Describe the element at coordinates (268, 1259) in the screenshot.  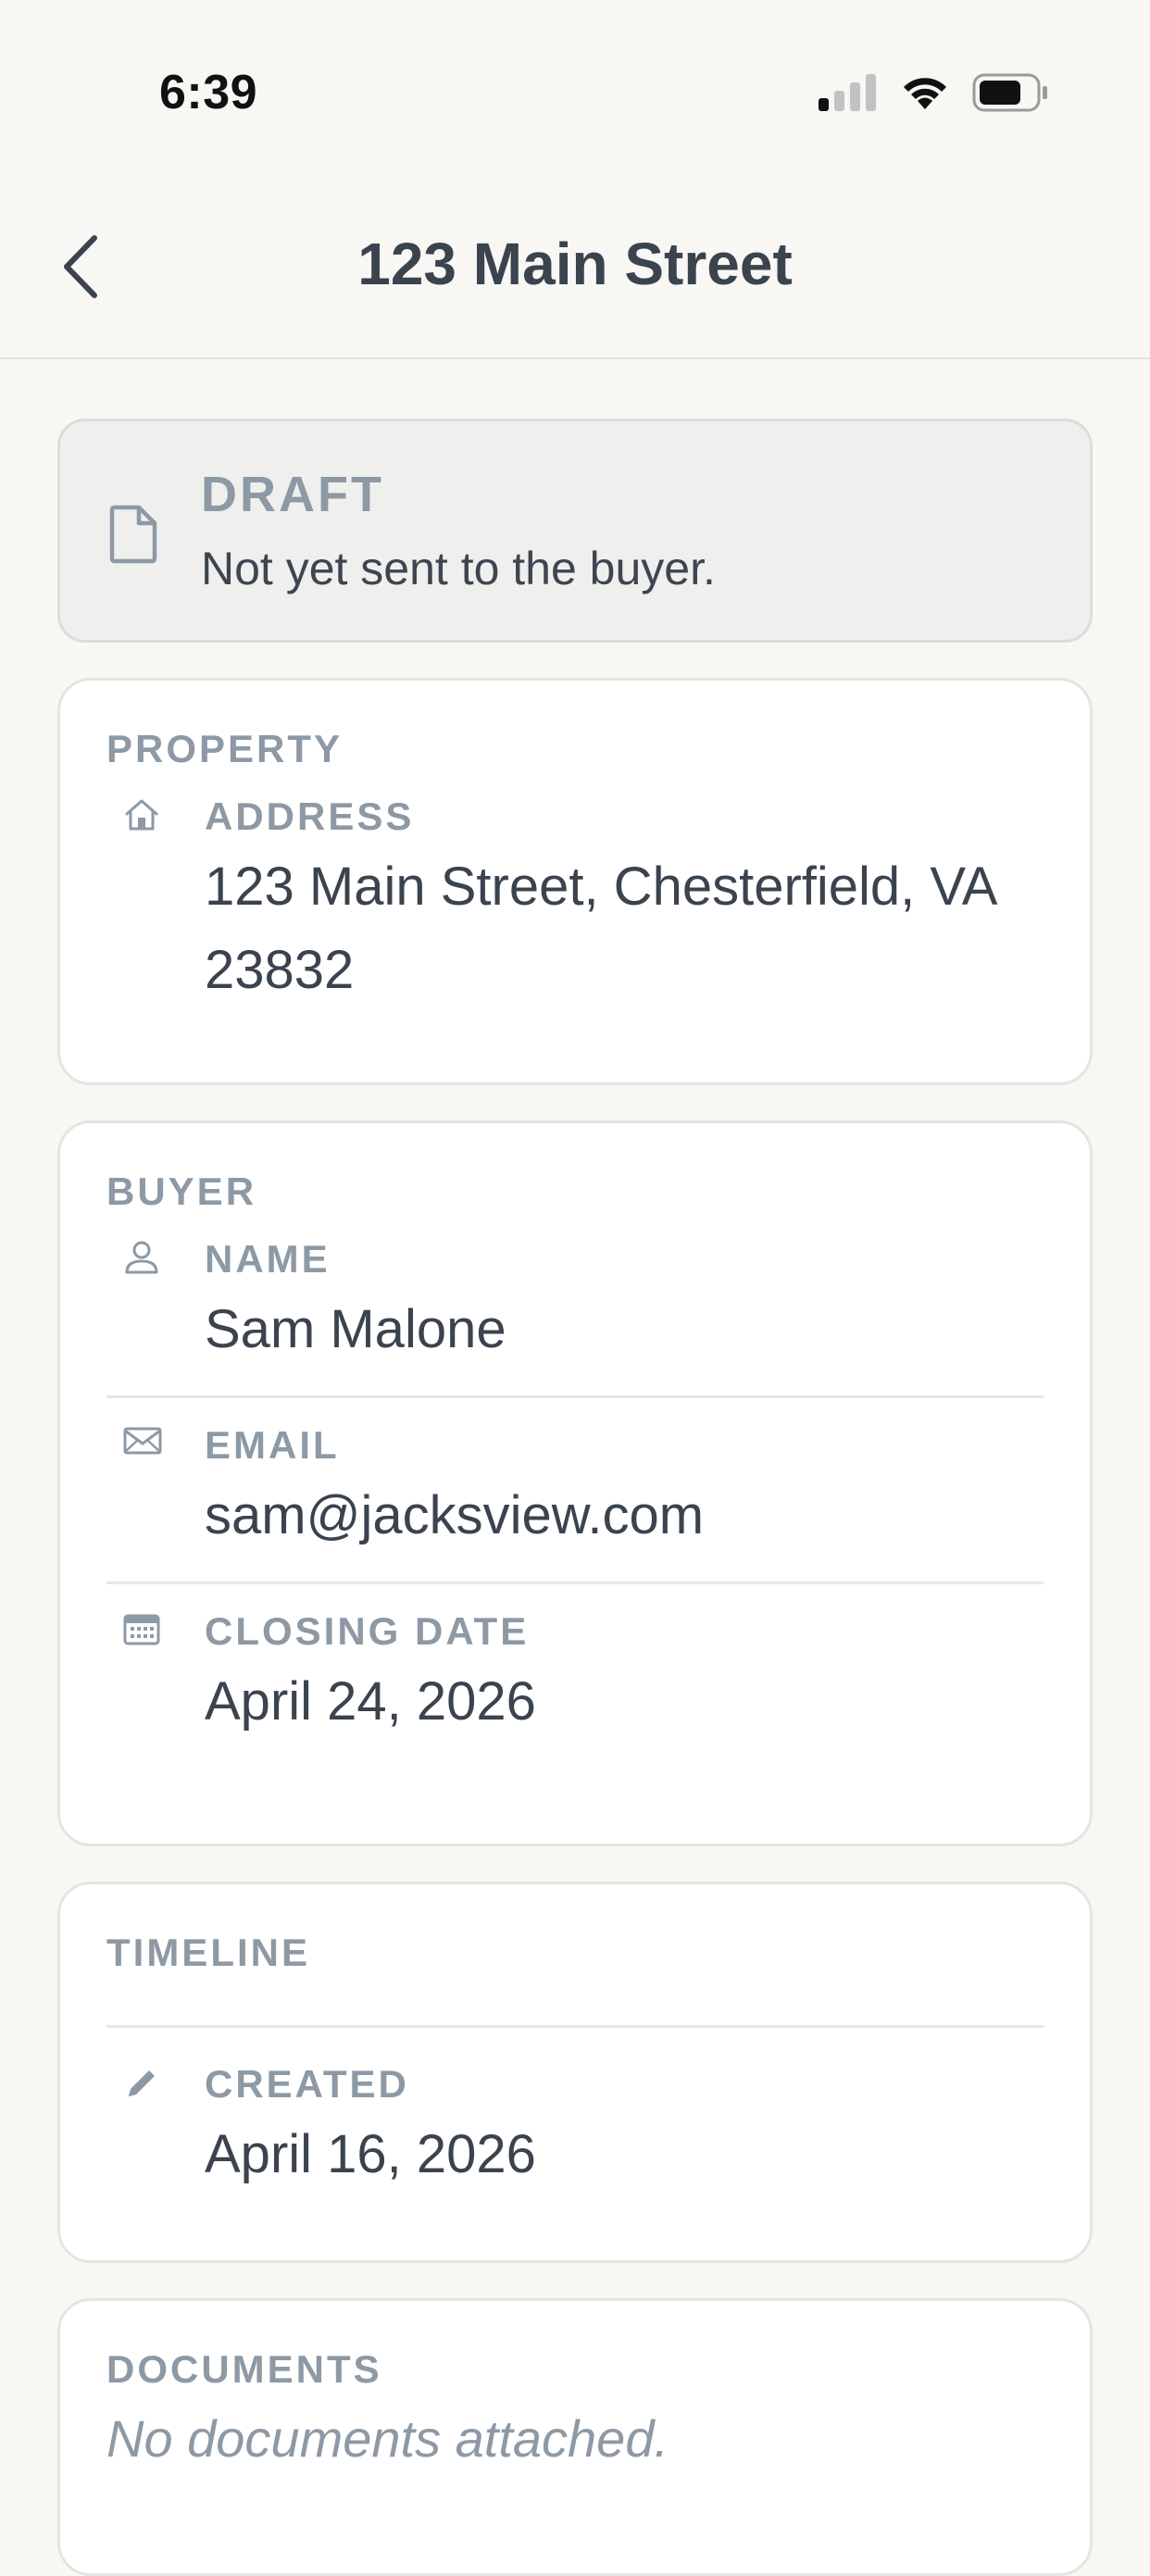
I see `name-label: NAME` at that location.